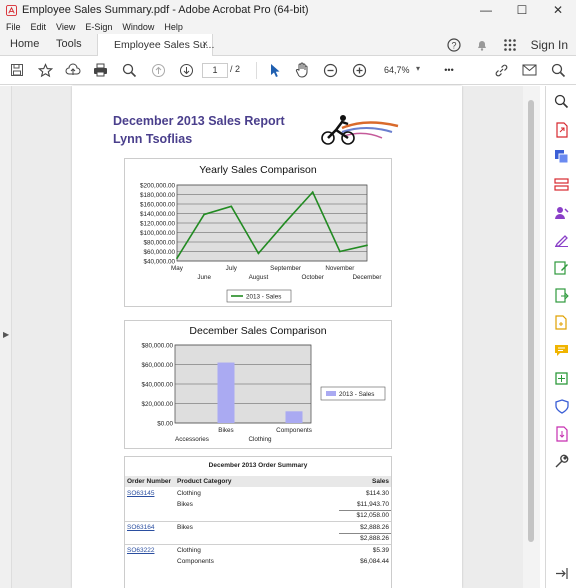  What do you see at coordinates (100, 70) in the screenshot?
I see `print-icon` at bounding box center [100, 70].